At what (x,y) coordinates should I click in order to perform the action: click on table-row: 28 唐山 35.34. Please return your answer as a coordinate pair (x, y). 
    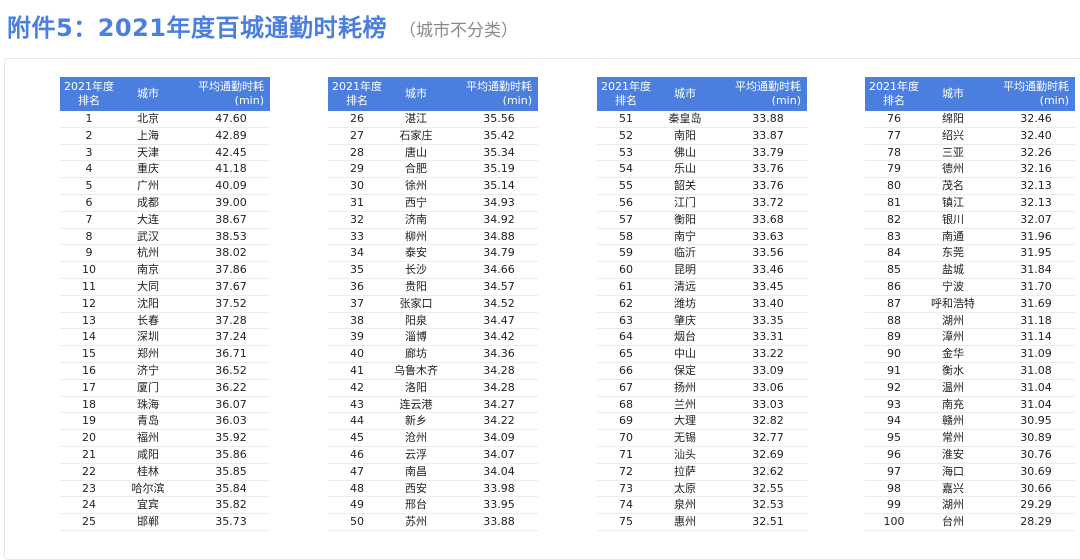
    Looking at the image, I should click on (433, 153).